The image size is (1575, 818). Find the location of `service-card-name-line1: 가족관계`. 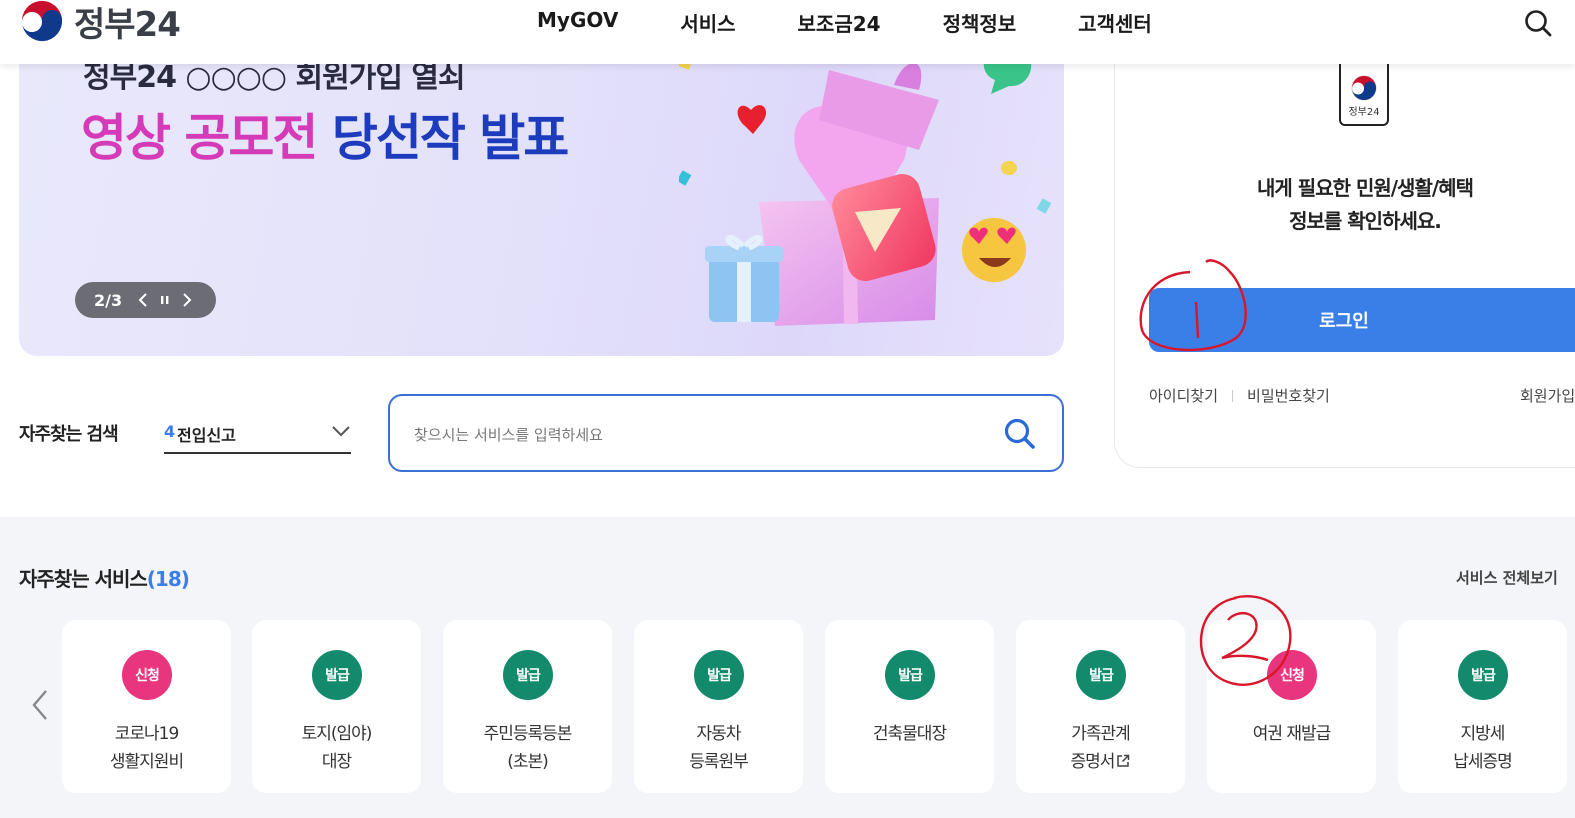

service-card-name-line1: 가족관계 is located at coordinates (1101, 734).